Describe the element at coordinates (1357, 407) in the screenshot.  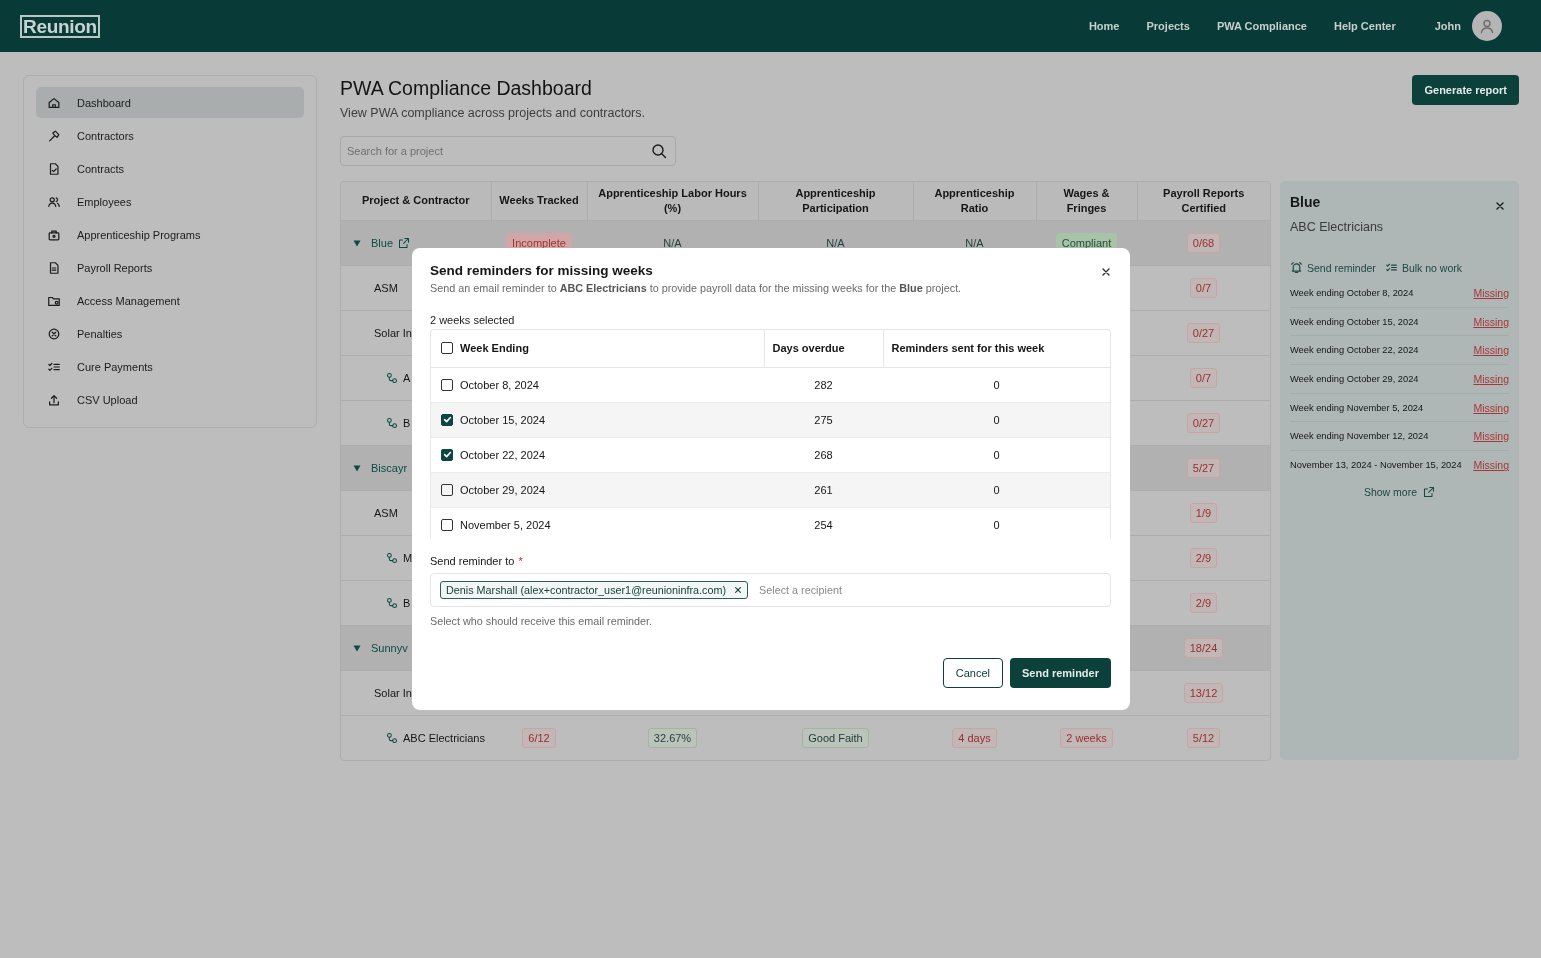
I see `week-label: Week ending November 5, 2024` at that location.